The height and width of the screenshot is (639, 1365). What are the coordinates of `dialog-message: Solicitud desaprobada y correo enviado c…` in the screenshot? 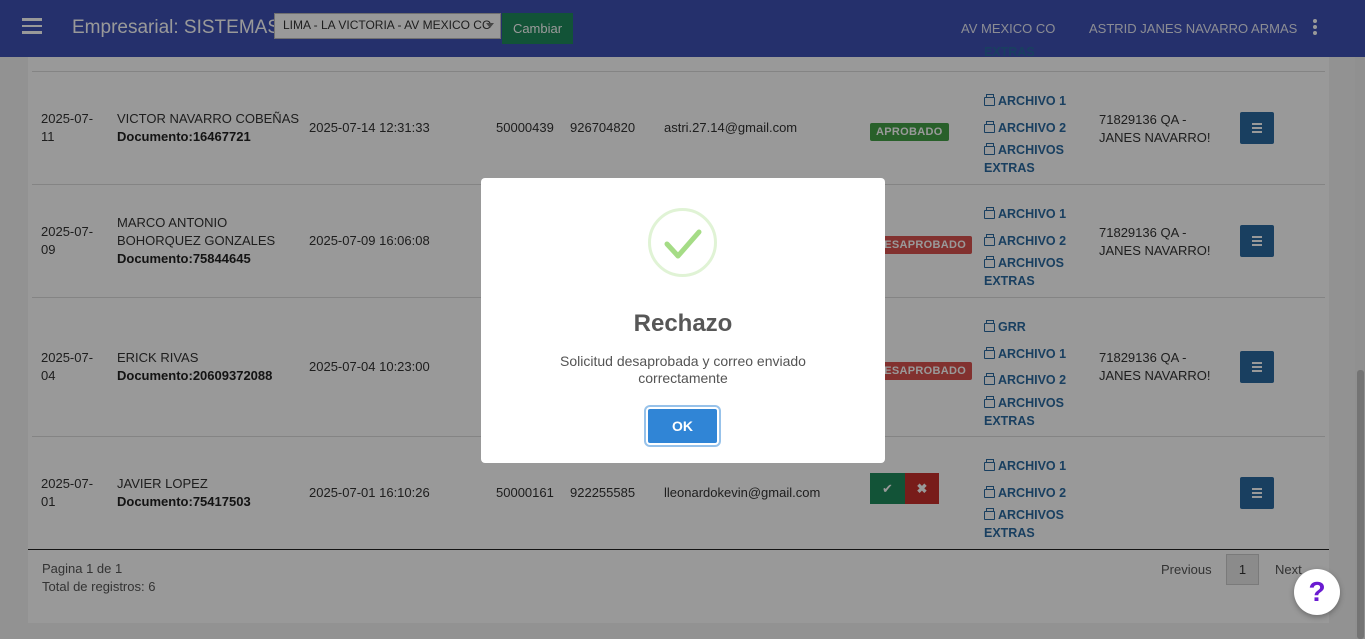 It's located at (683, 369).